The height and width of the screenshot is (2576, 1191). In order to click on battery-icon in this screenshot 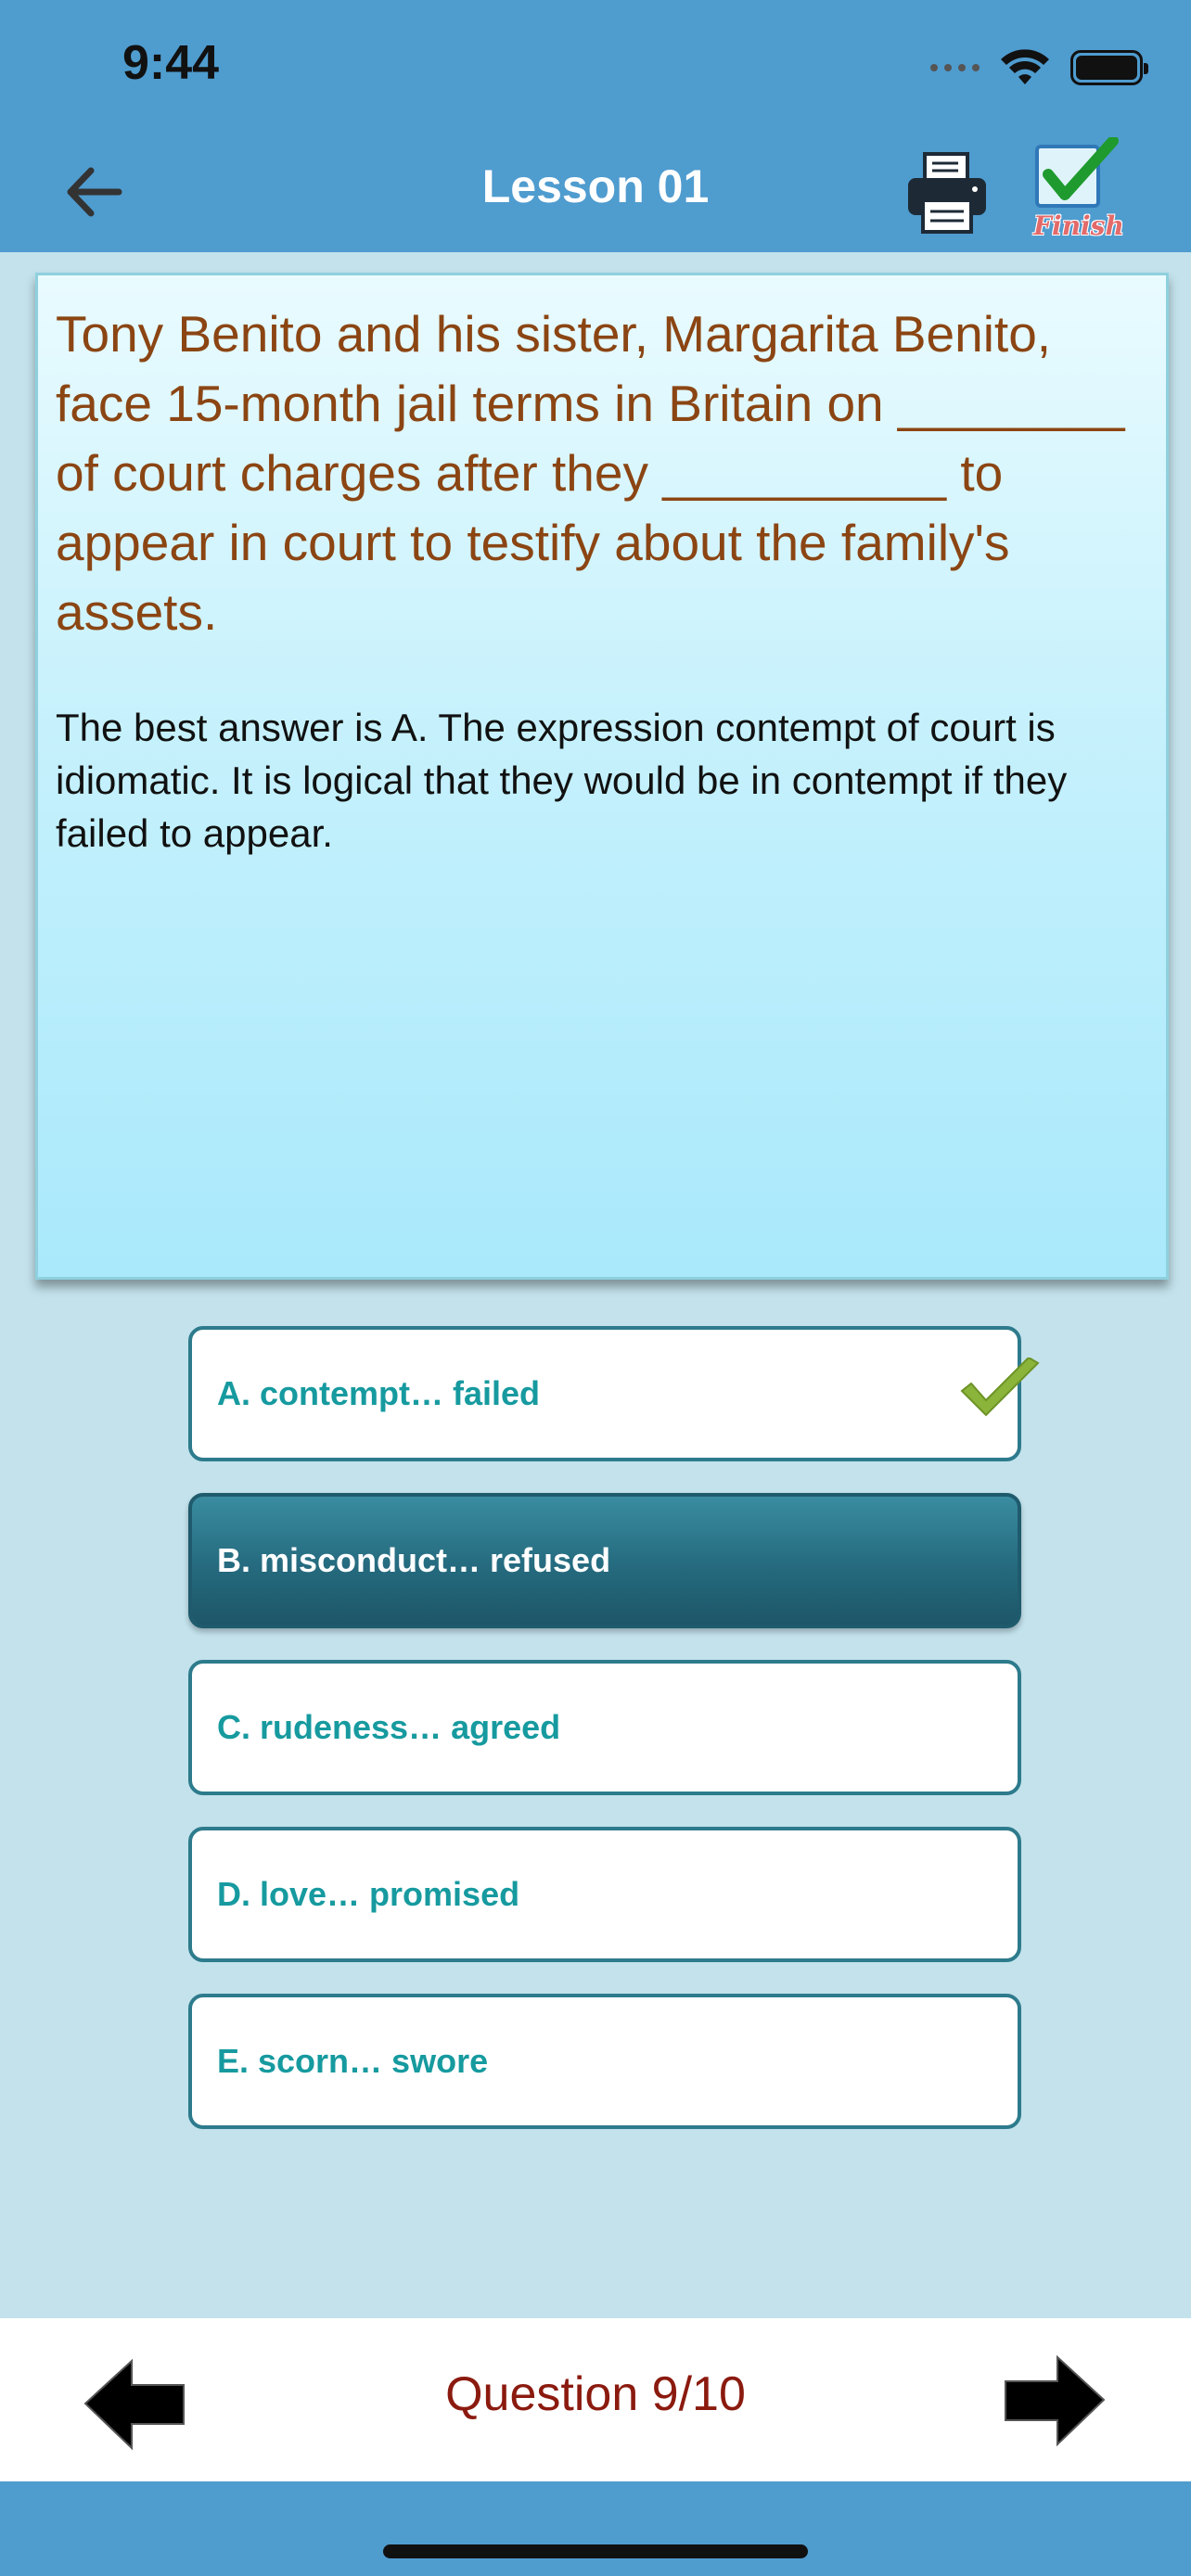, I will do `click(1109, 67)`.